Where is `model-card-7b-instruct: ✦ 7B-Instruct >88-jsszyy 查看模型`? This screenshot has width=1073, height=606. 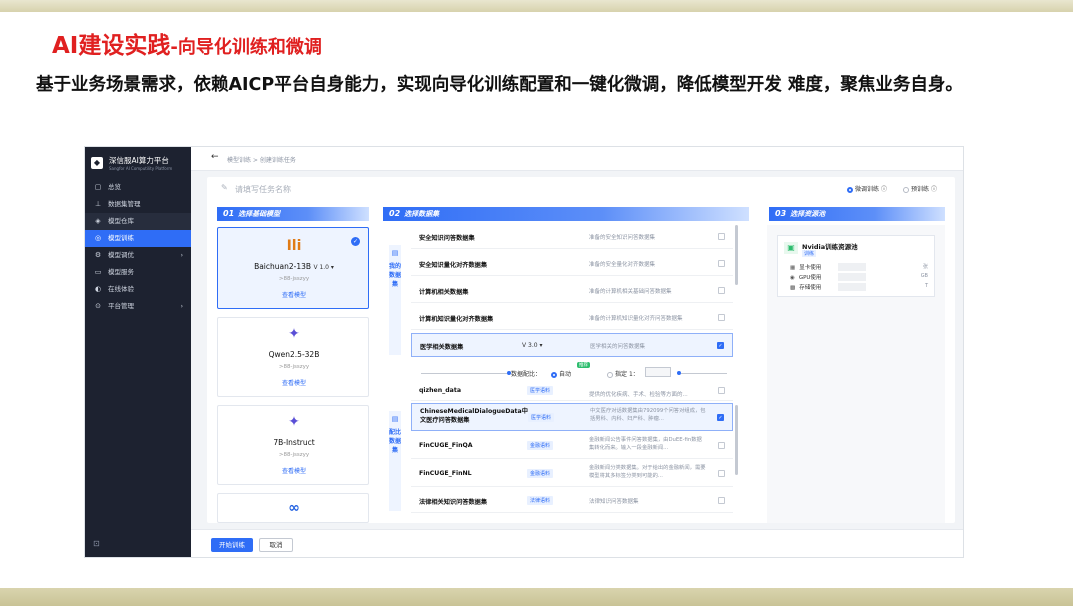
model-card-7b-instruct: ✦ 7B-Instruct >88-jsszyy 查看模型 is located at coordinates (293, 445).